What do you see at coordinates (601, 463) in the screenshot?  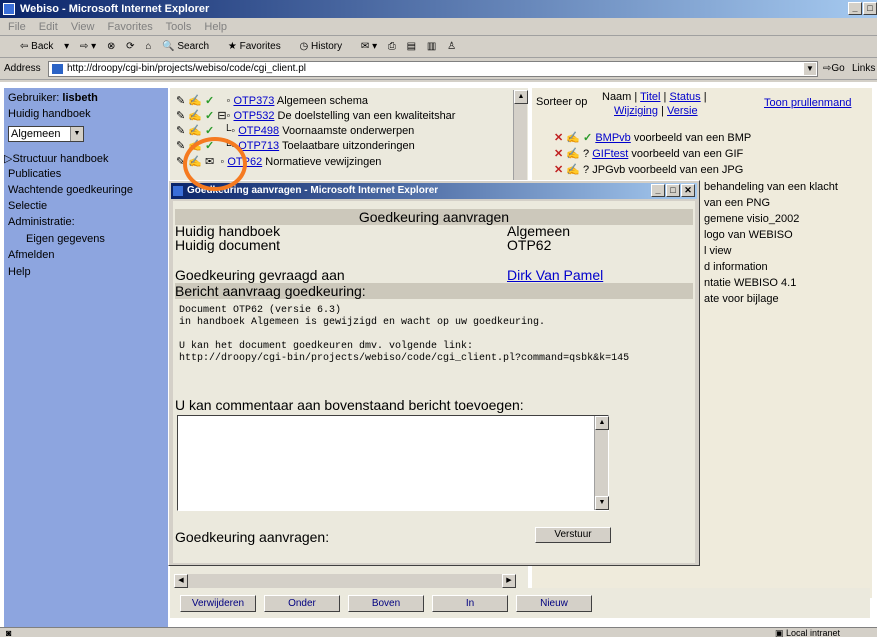 I see `comment-scrollbar: ▲ ▼` at bounding box center [601, 463].